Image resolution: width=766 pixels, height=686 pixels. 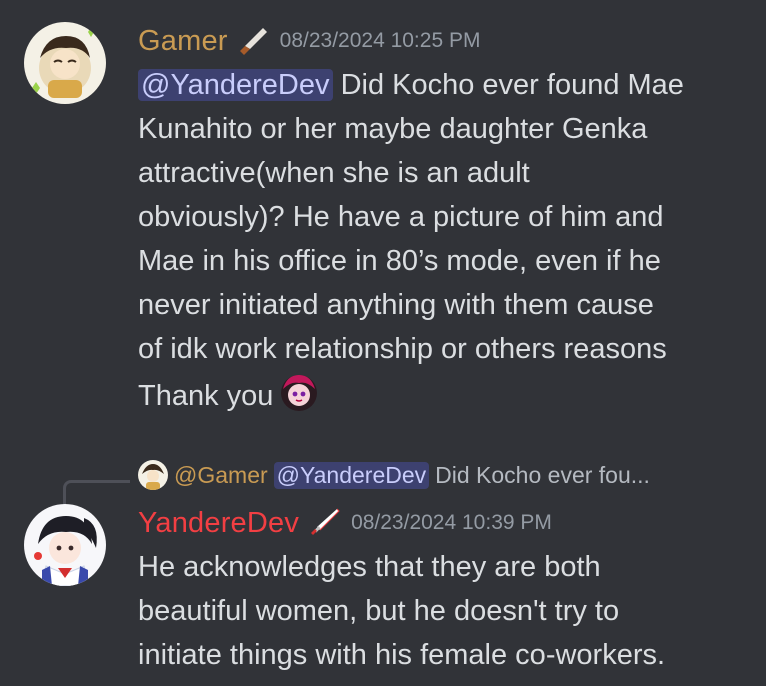 What do you see at coordinates (512, 85) in the screenshot?
I see `message-text: Did Kocho ever found Mae` at bounding box center [512, 85].